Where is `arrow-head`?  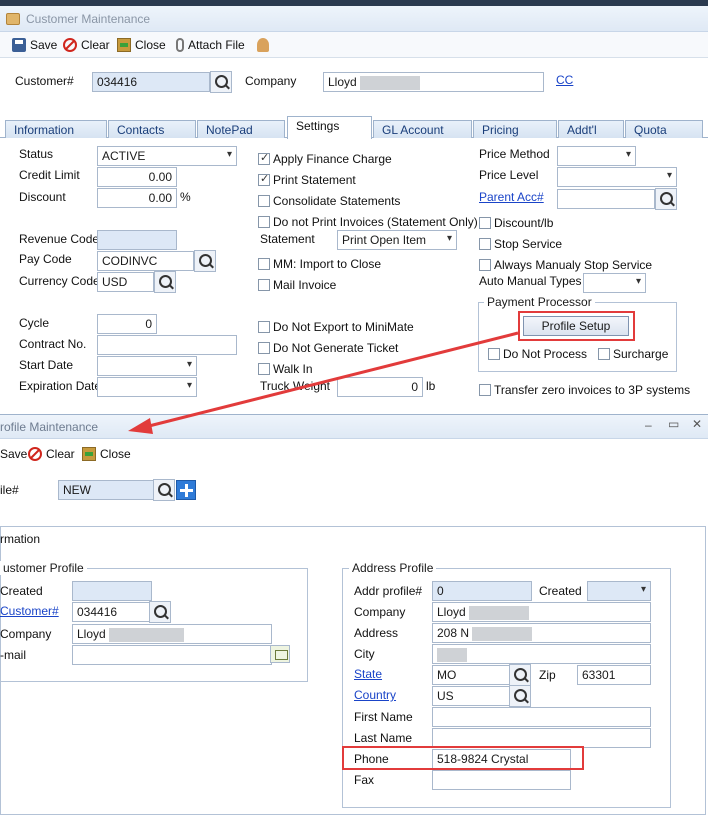 arrow-head is located at coordinates (140, 426).